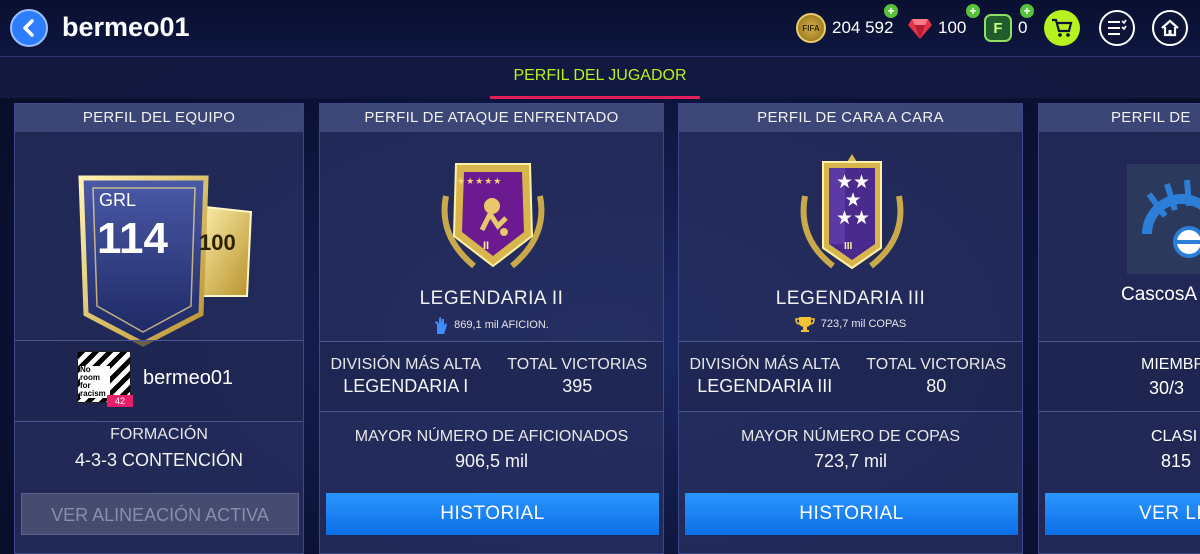 This screenshot has height=554, width=1200. Describe the element at coordinates (480, 181) in the screenshot. I see `stars-icon: ★★★★★` at that location.